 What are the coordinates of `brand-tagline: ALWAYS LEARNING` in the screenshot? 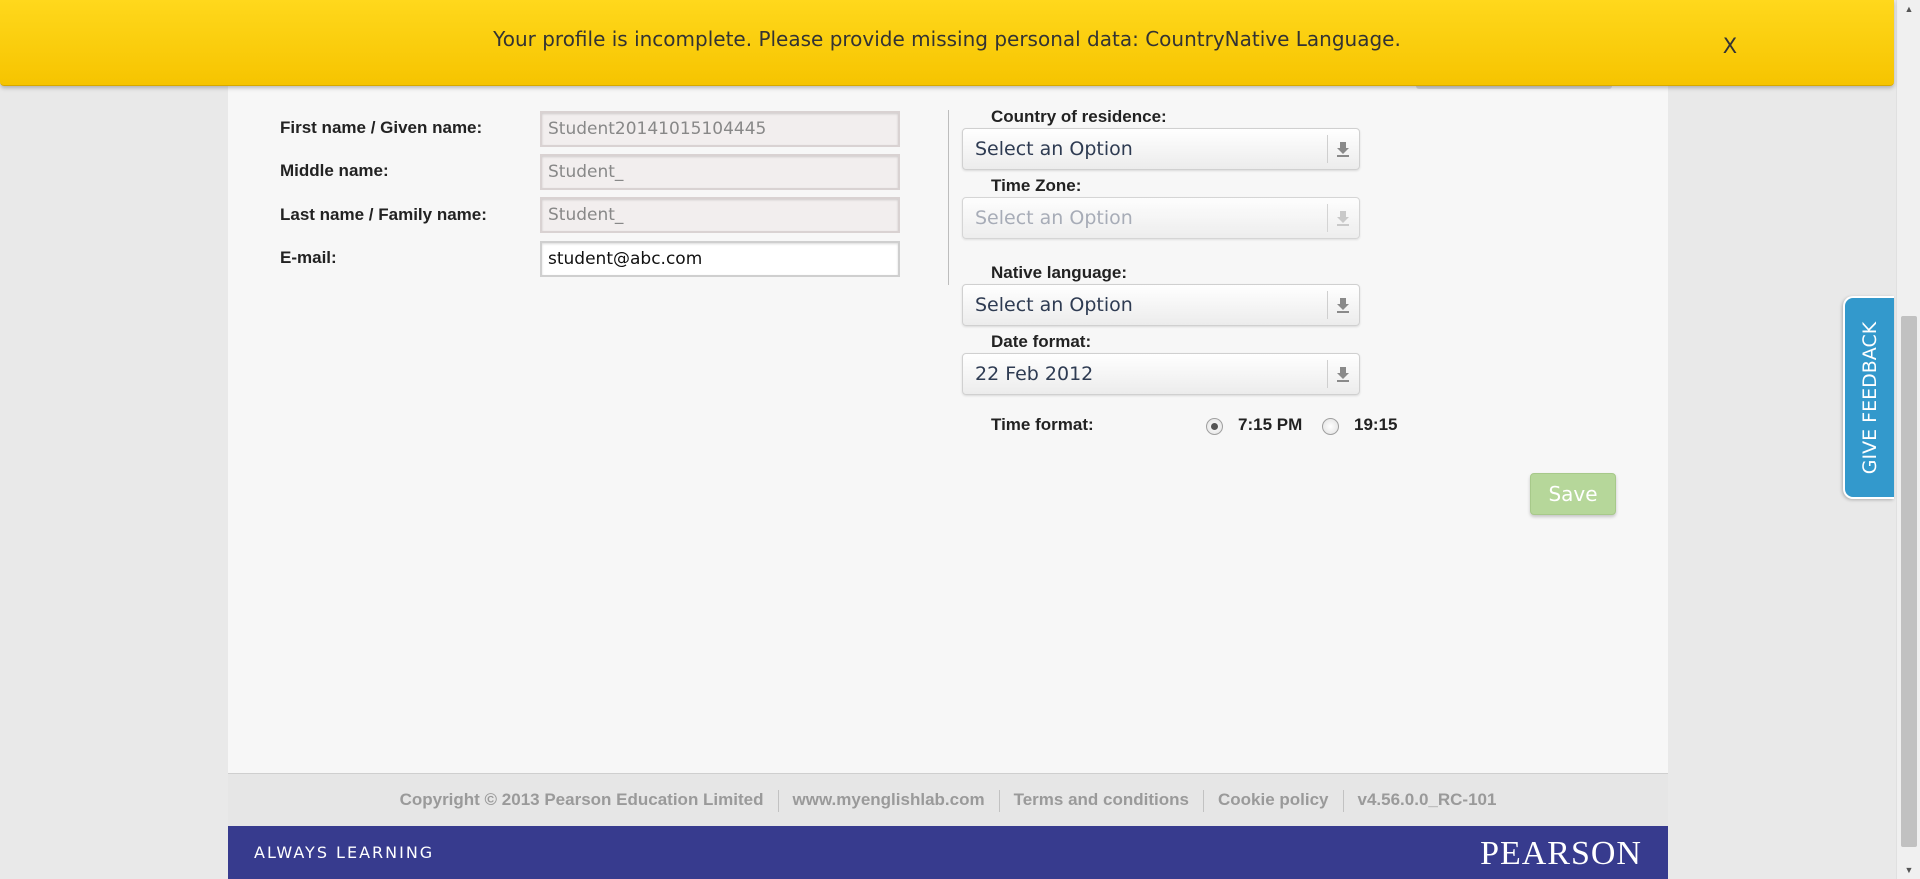 It's located at (344, 852).